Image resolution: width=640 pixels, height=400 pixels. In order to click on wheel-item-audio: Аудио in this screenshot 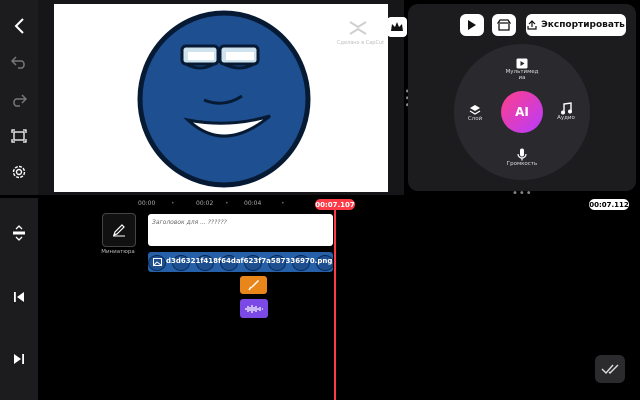, I will do `click(566, 111)`.